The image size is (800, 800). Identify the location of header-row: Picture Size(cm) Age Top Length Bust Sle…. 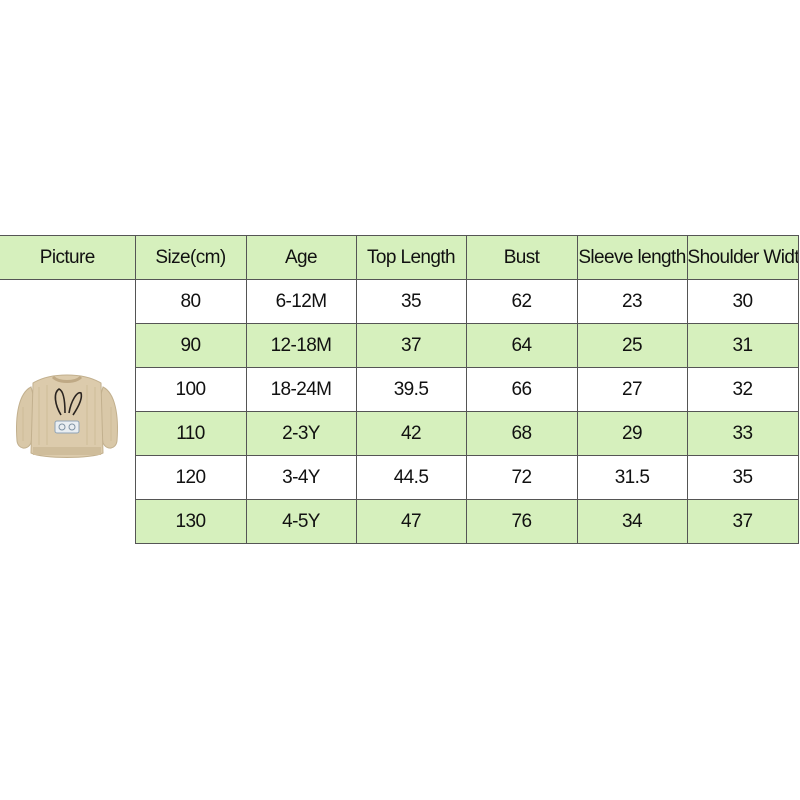
(399, 257).